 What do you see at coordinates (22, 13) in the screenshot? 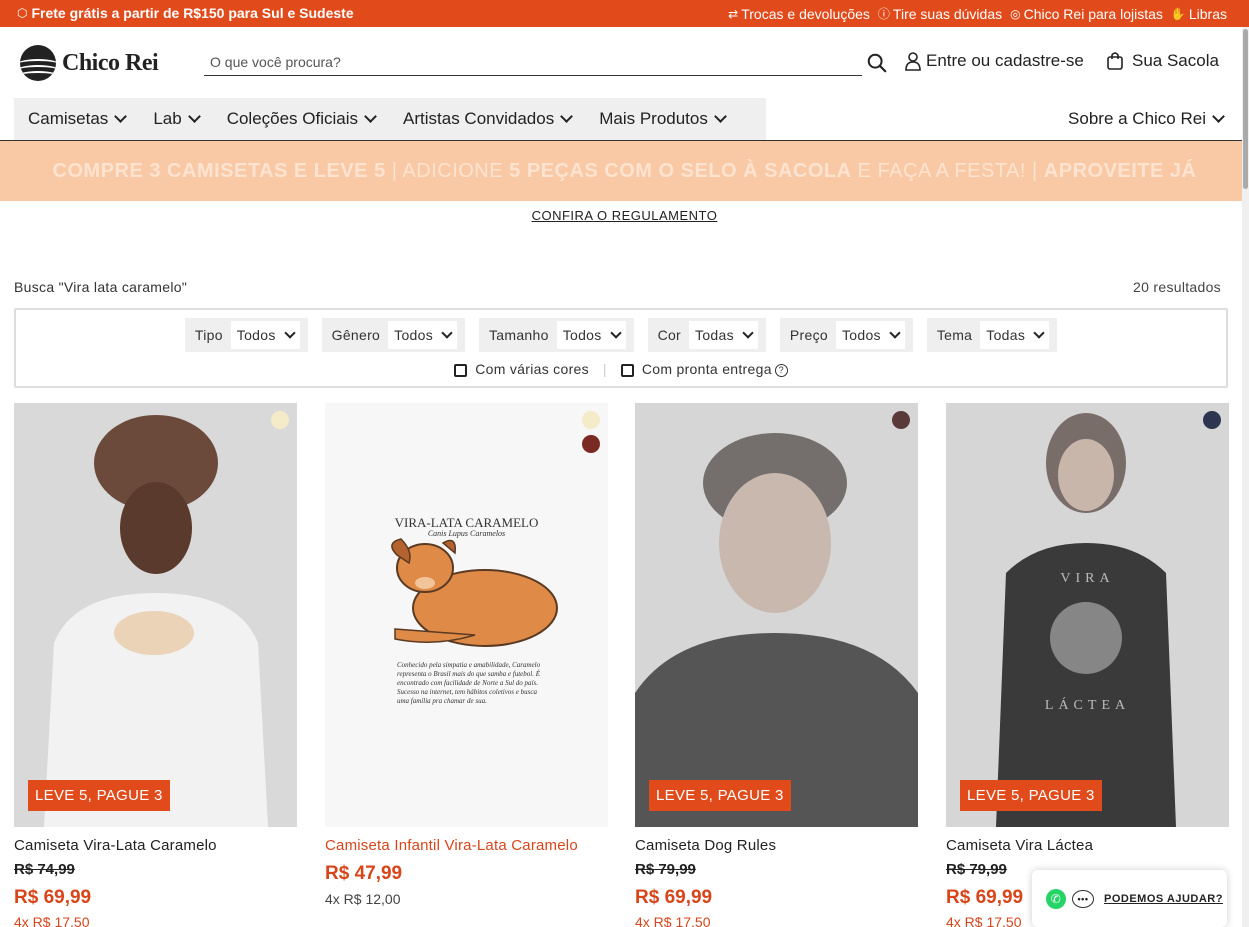
I see `box-icon: ⬡` at bounding box center [22, 13].